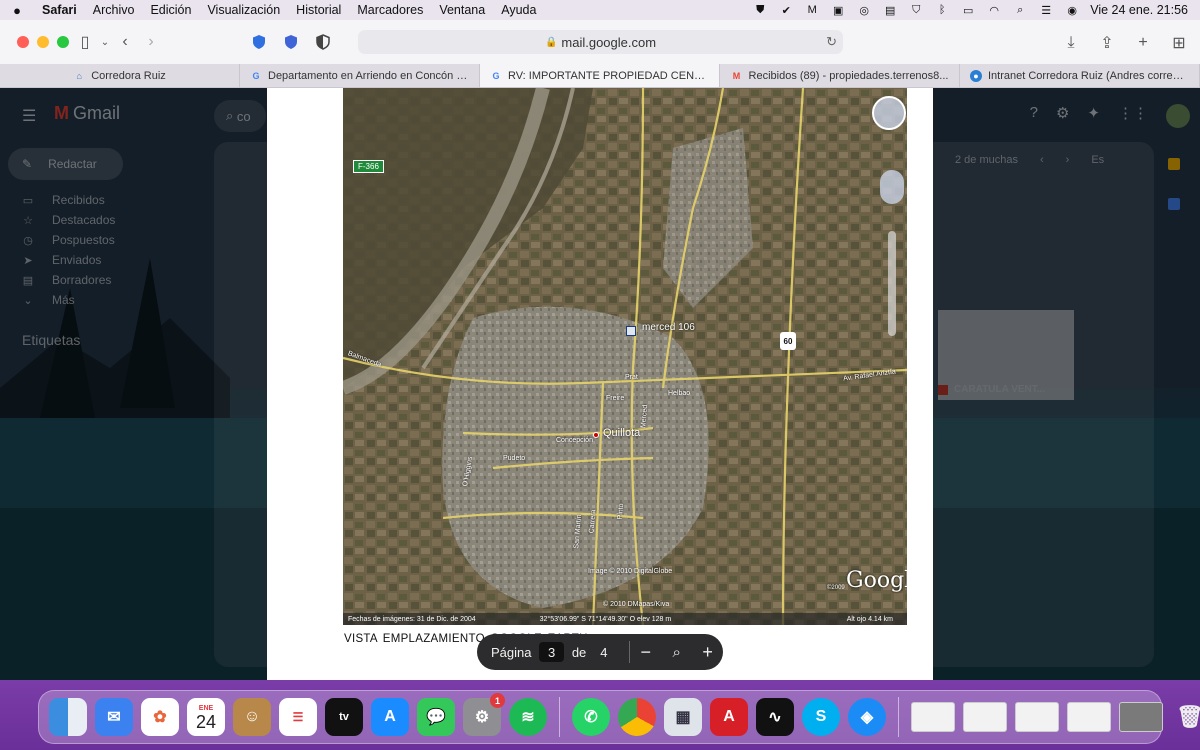  Describe the element at coordinates (1107, 43) in the screenshot. I see `share-icon: ⇪` at that location.